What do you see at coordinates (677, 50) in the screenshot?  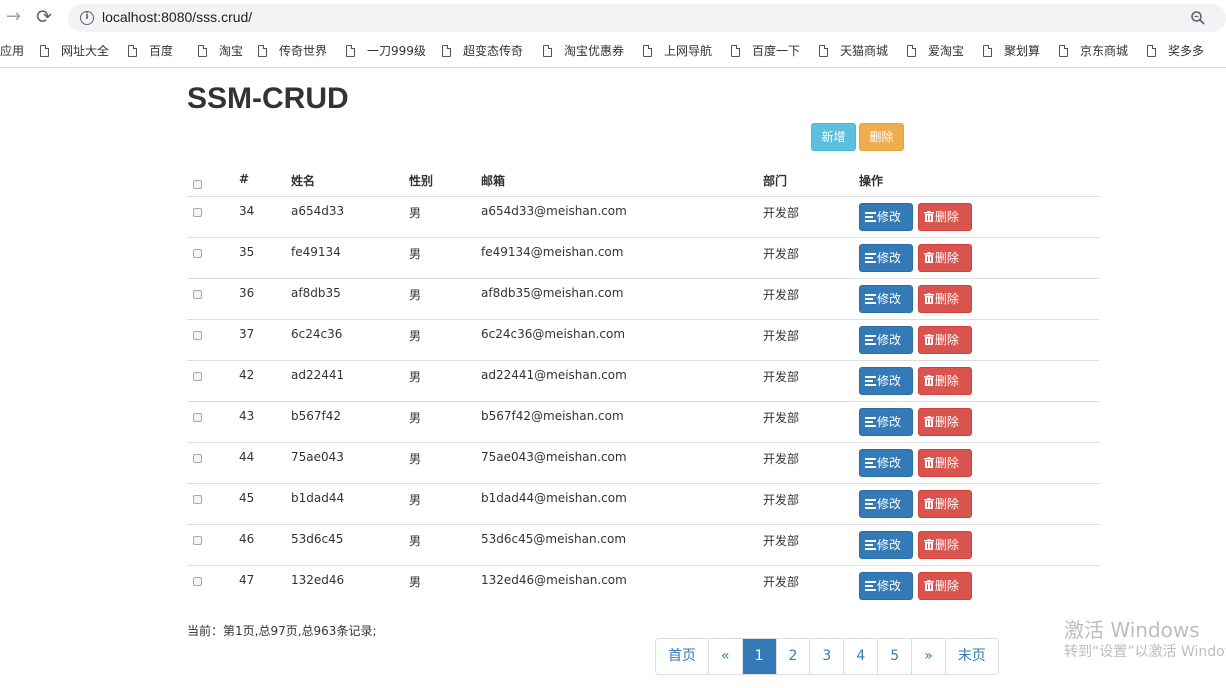 I see `bookmark-item: 上网导航` at bounding box center [677, 50].